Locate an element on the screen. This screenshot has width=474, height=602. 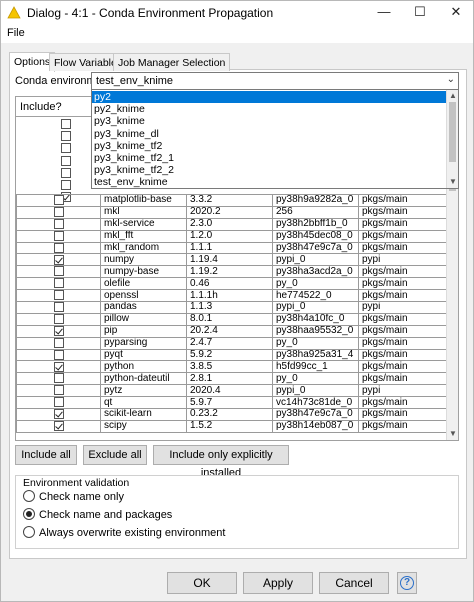
table-row: pillow 8.0.1 py38h4a10fc_0 pkgs/main is located at coordinates (231, 319).